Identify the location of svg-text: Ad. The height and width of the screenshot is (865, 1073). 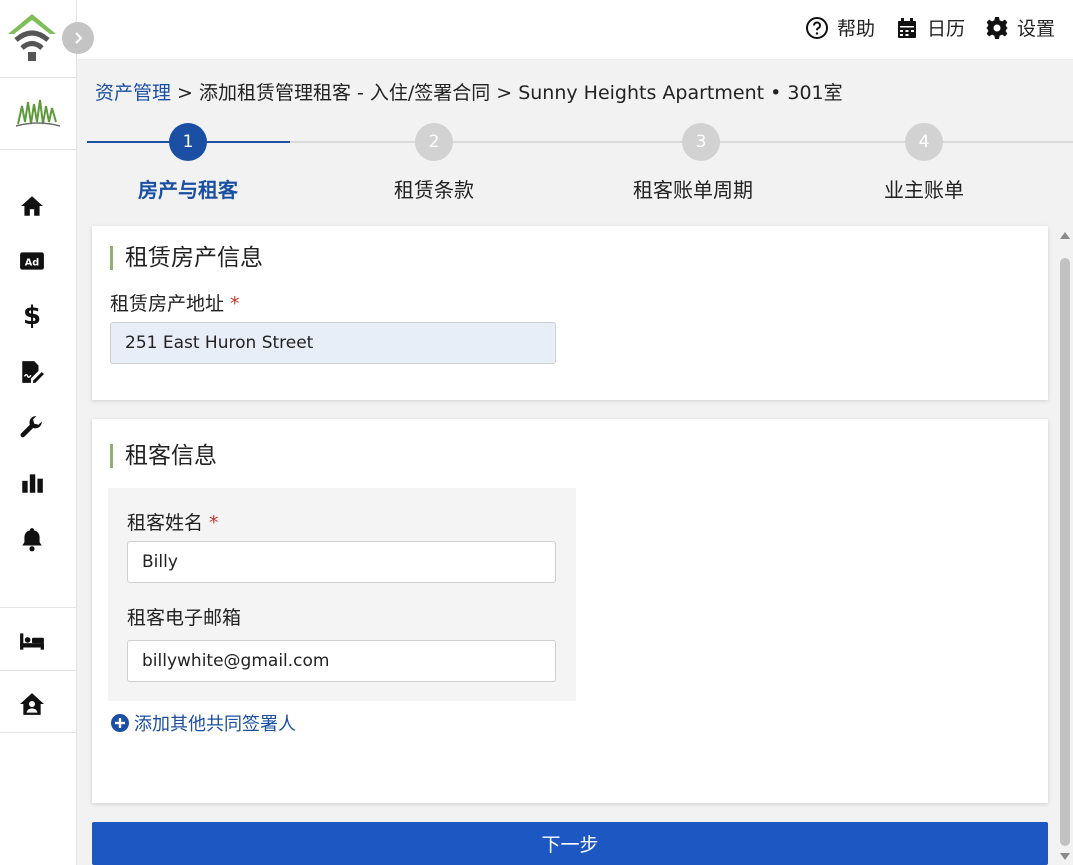
(32, 262).